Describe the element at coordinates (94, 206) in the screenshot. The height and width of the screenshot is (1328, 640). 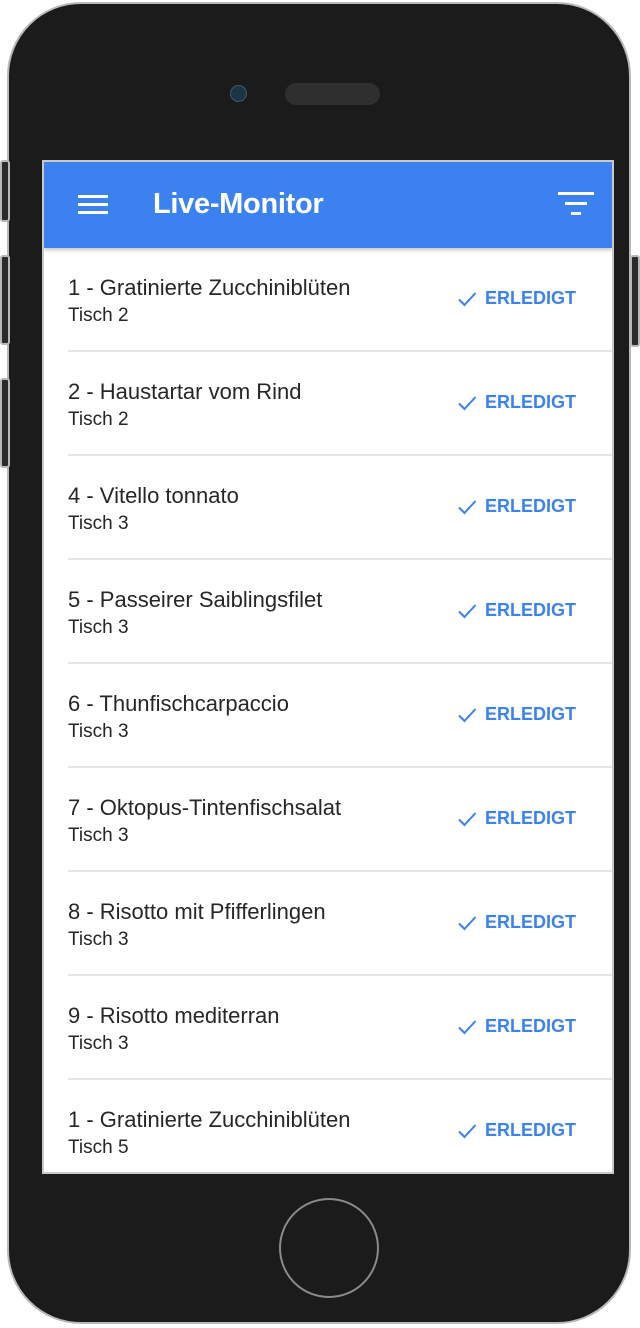
I see `hamburger-menu-icon` at that location.